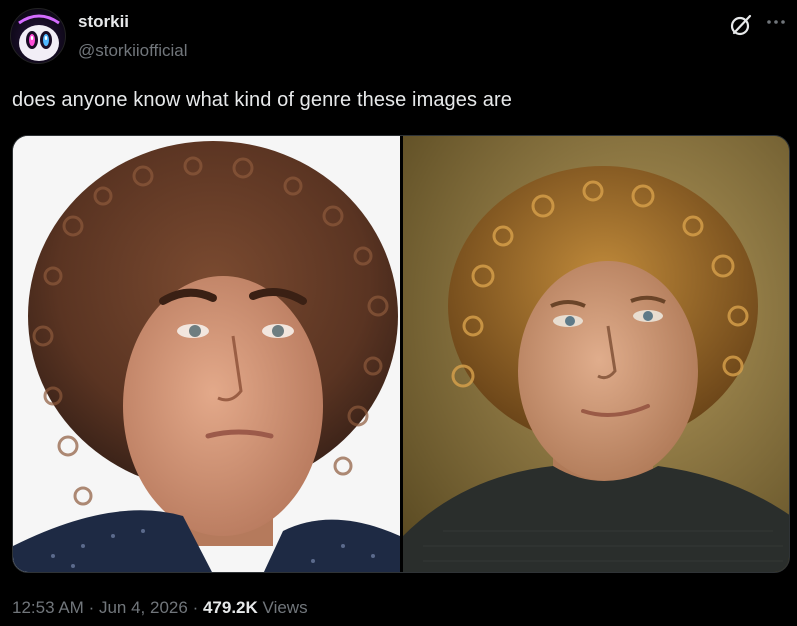 This screenshot has width=797, height=626. What do you see at coordinates (741, 25) in the screenshot?
I see `grok-icon` at bounding box center [741, 25].